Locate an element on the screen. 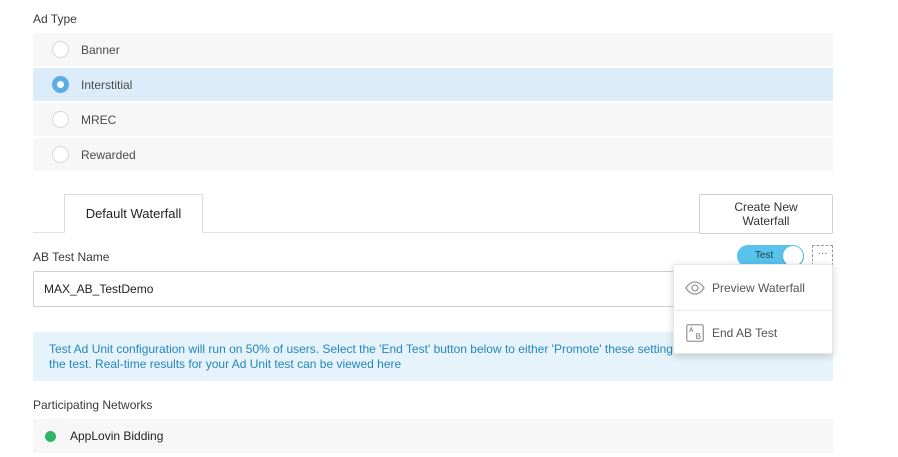 Image resolution: width=898 pixels, height=457 pixels. menu-item-preview-waterfall: Preview Waterfall is located at coordinates (753, 288).